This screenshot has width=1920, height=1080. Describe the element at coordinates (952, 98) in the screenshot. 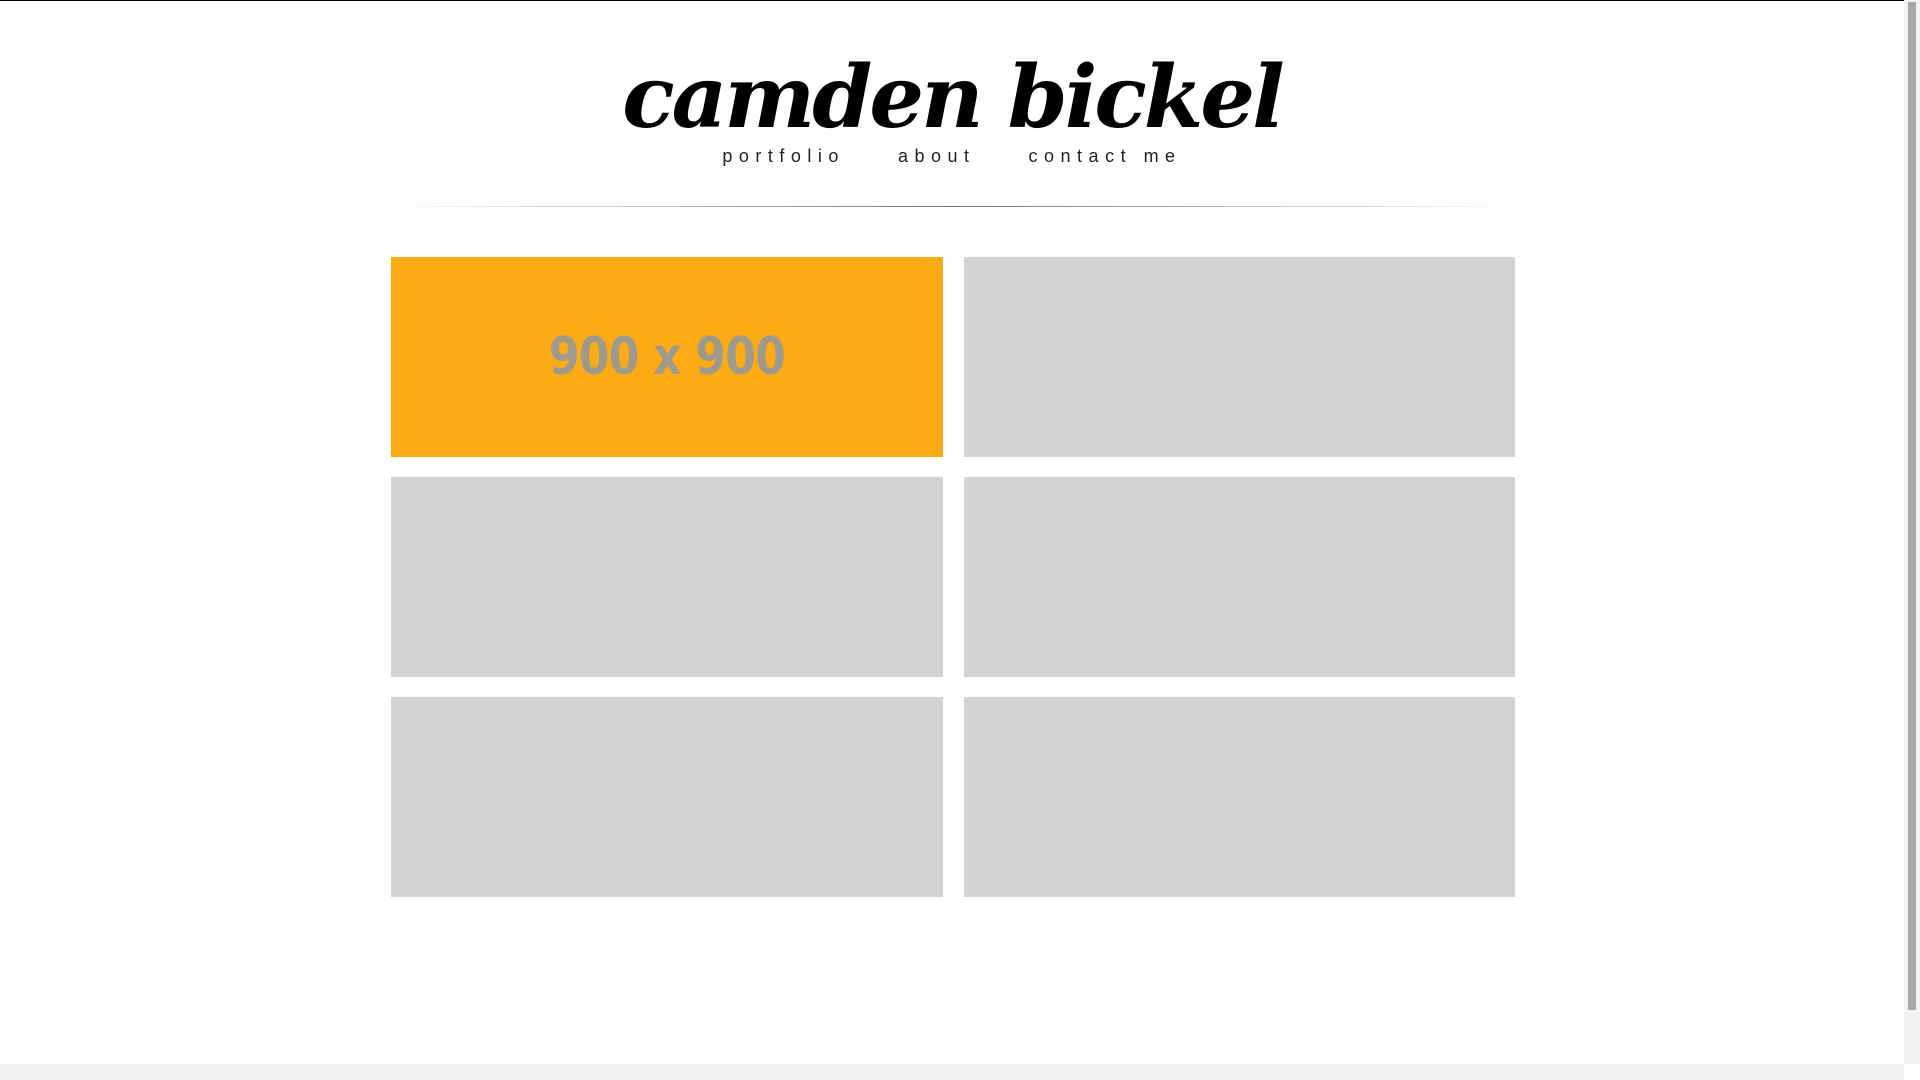

I see `site-title: camden bickel` at that location.